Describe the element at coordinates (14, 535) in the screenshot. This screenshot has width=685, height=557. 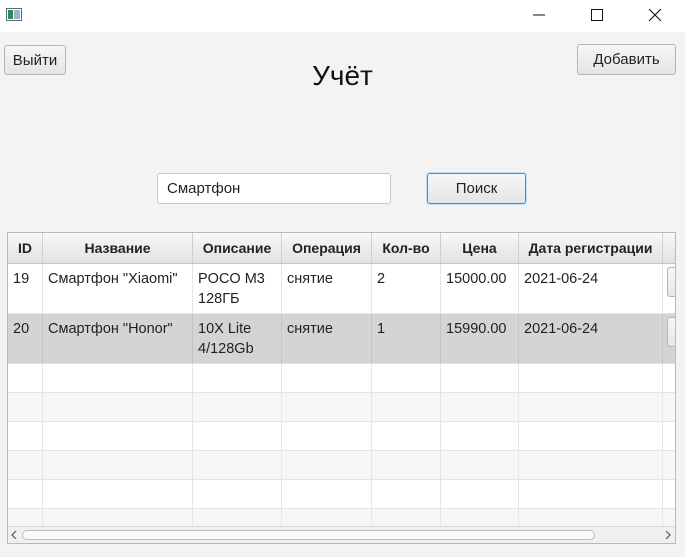
I see `scroll-left-arrow-icon` at that location.